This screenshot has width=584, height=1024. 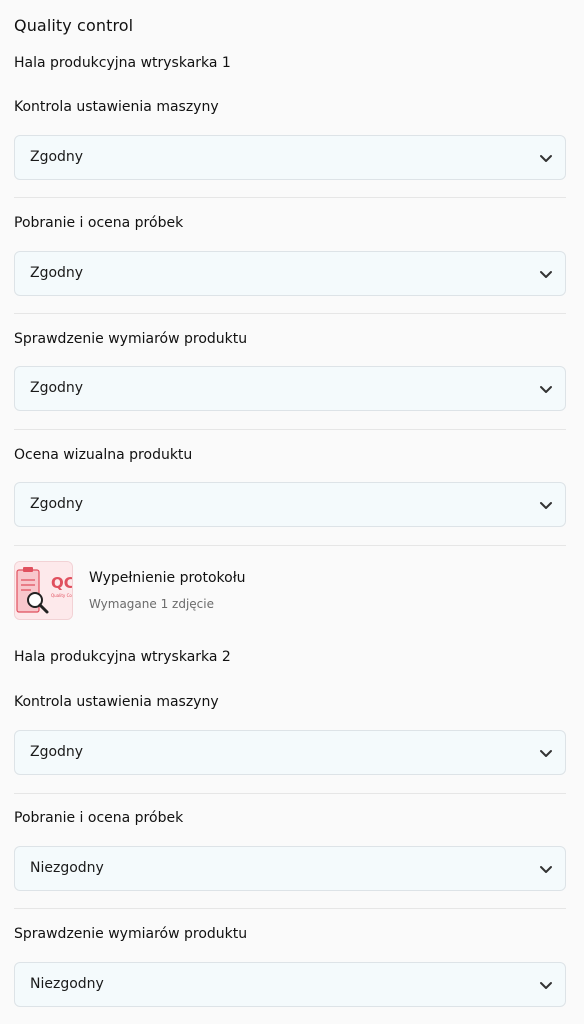 I want to click on photo-item-subtitle: Wymagane 1 zdjęcie, so click(x=151, y=604).